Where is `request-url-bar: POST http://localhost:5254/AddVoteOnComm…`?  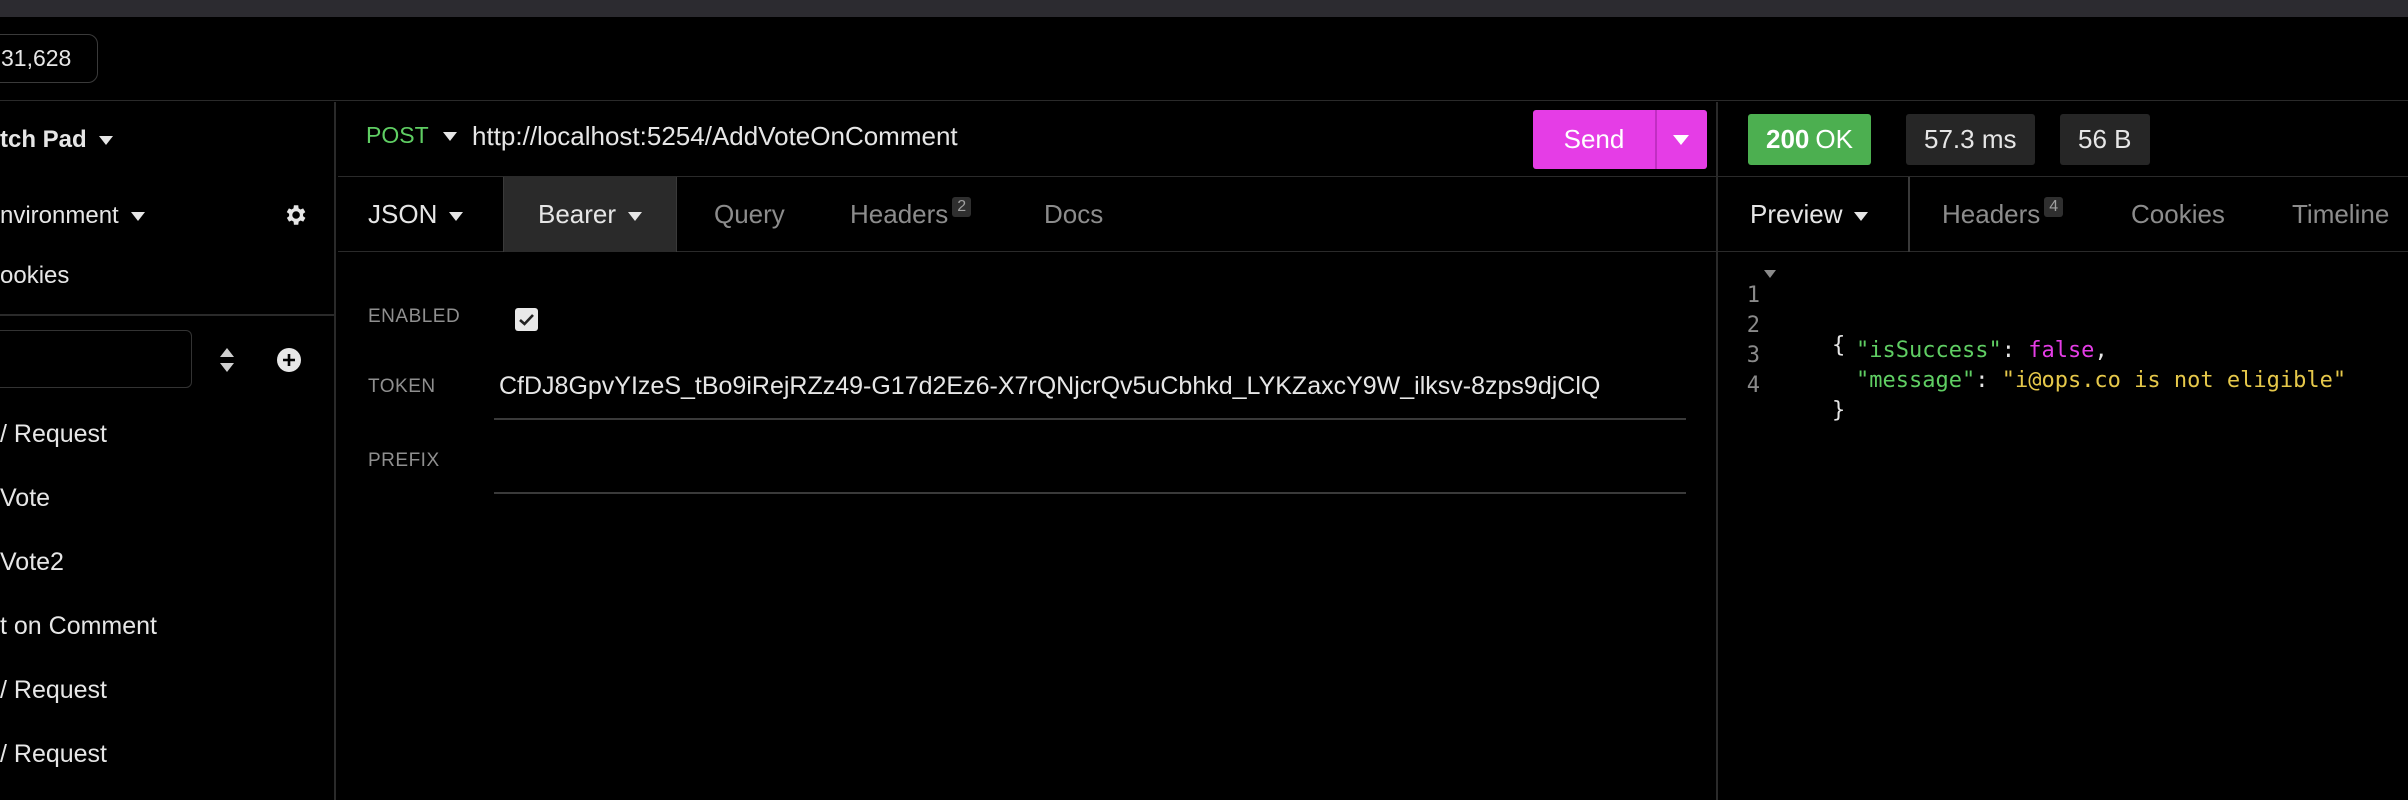
request-url-bar: POST http://localhost:5254/AddVoteOnComm… is located at coordinates (1027, 139).